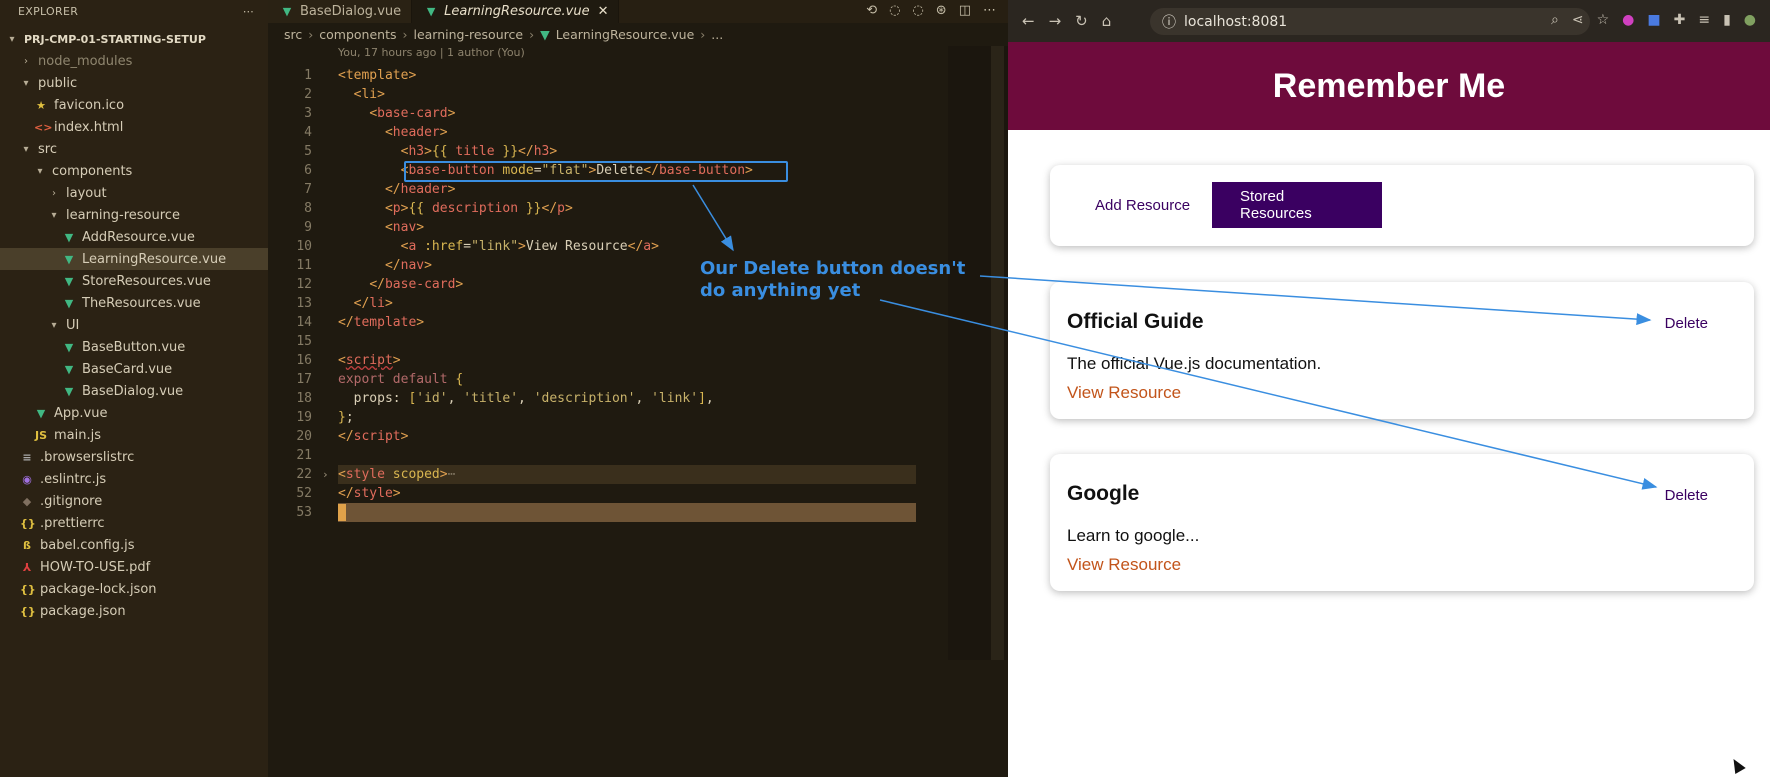  Describe the element at coordinates (638, 246) in the screenshot. I see `code-line: 10 <a :href="link">View Resource</a>` at that location.